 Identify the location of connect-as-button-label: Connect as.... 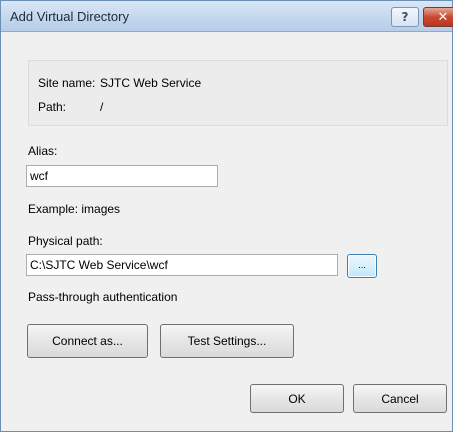
(87, 341).